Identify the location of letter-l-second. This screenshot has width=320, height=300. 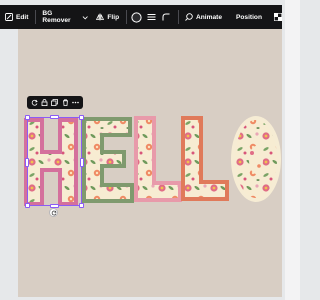
(205, 158).